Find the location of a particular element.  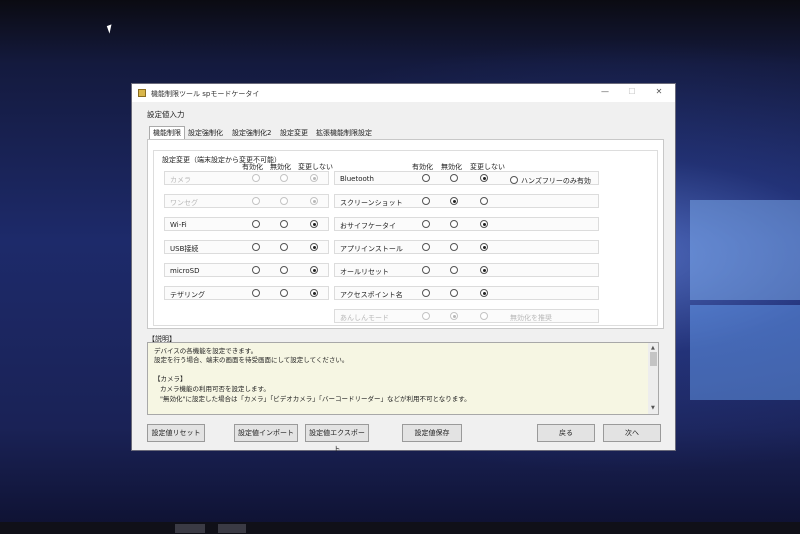

export-button: 設定値エクスポート is located at coordinates (337, 438).